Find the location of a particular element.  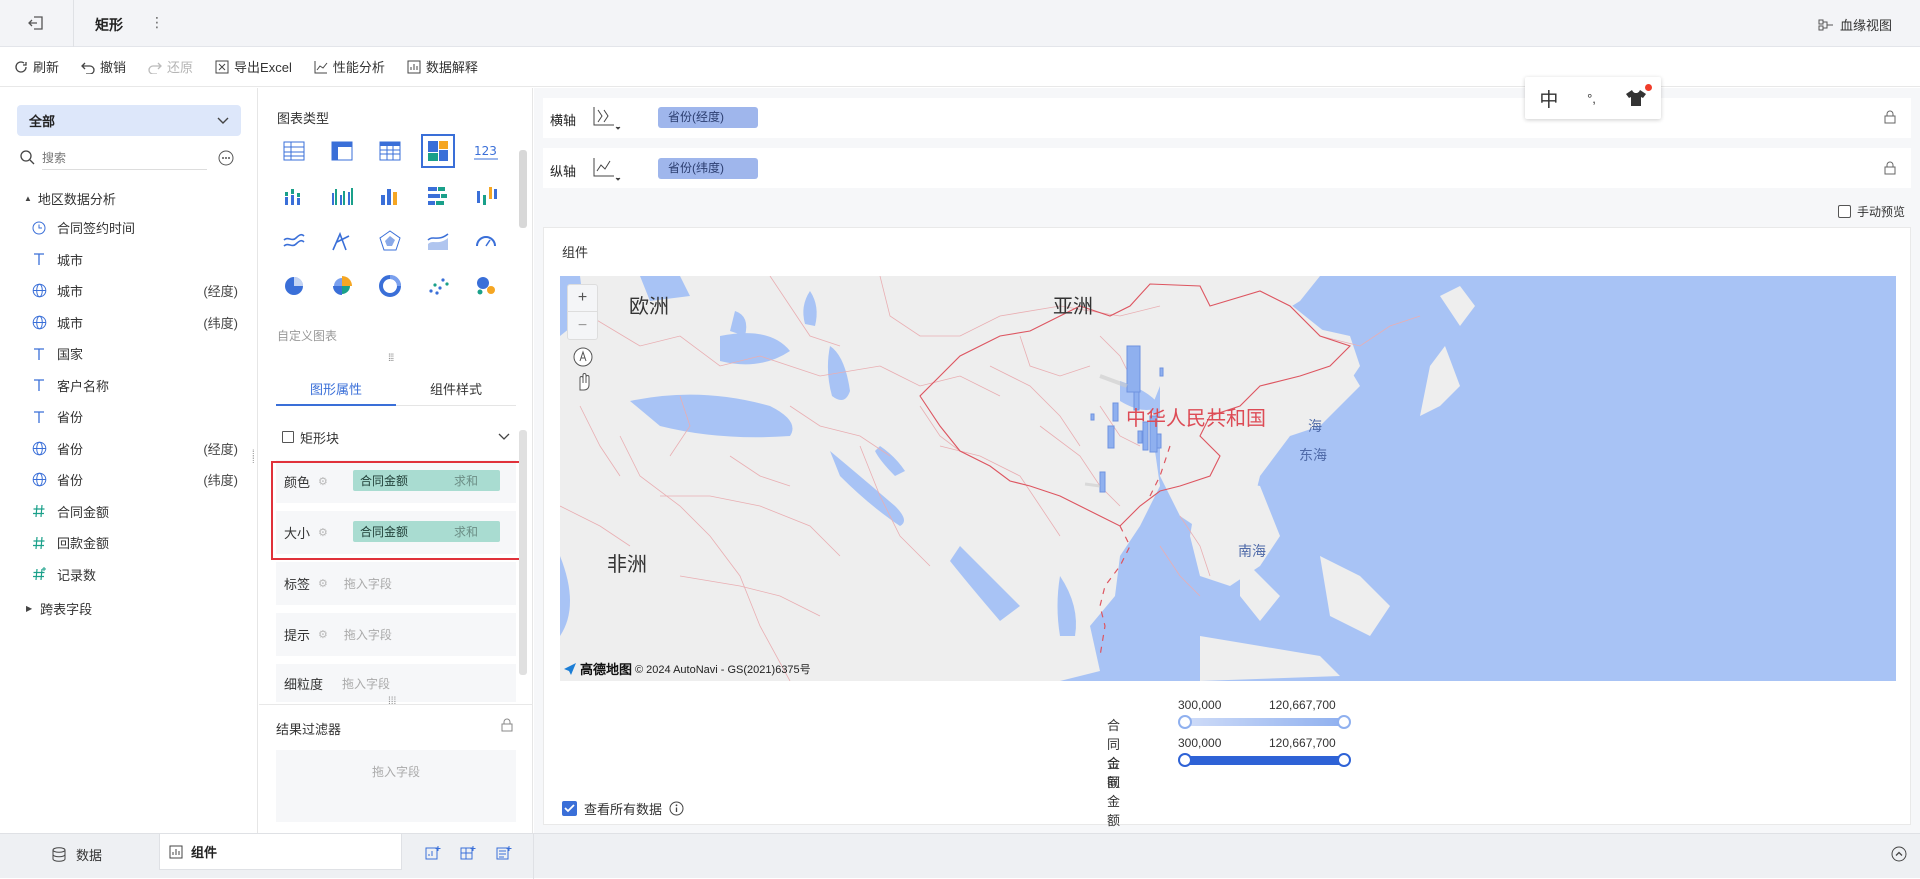

tip-row: 提示 ⚙ 拖入字段 is located at coordinates (396, 634).